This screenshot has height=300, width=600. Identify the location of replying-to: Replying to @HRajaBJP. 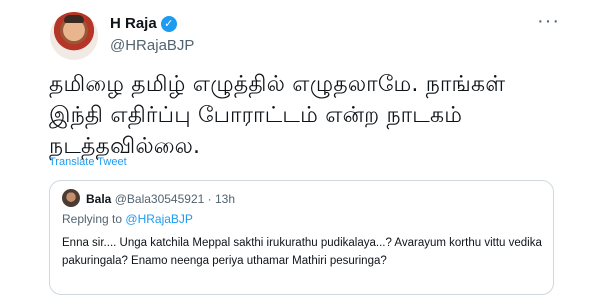
(127, 219).